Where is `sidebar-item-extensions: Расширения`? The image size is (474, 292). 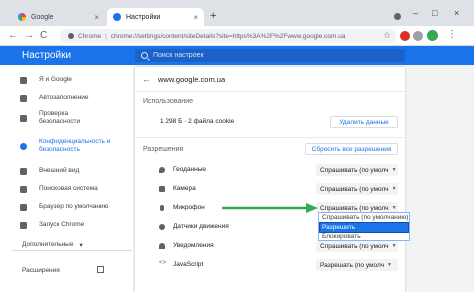 sidebar-item-extensions: Расширения is located at coordinates (41, 270).